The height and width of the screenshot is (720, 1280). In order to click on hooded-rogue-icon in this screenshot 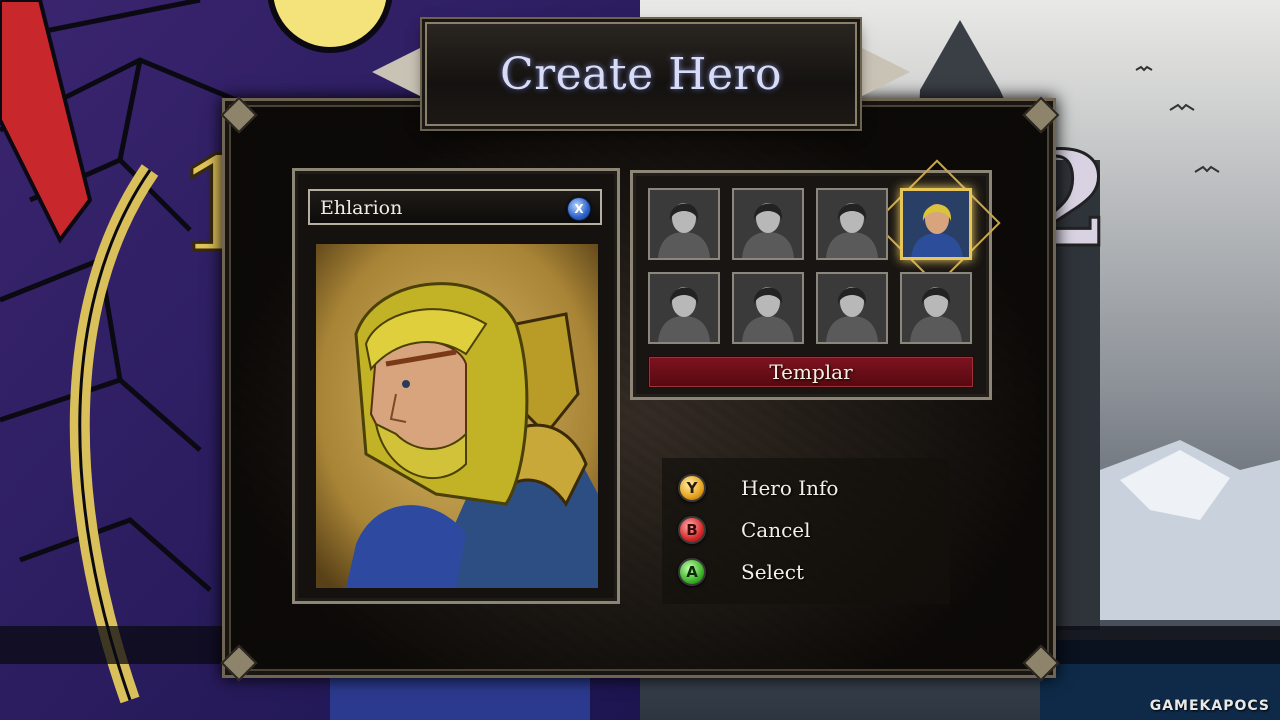, I will do `click(684, 224)`.